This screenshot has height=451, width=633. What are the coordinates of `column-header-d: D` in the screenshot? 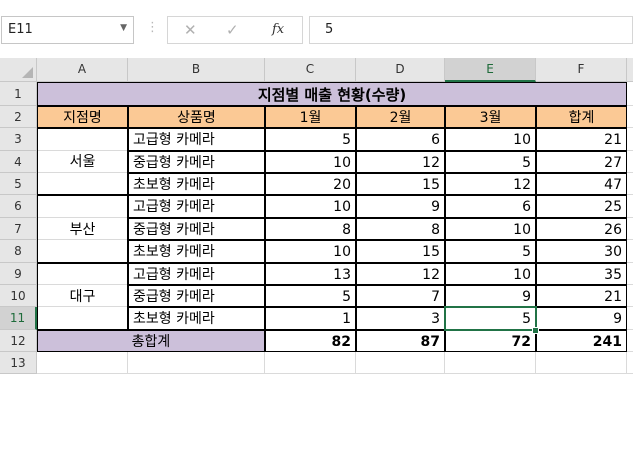 It's located at (400, 70).